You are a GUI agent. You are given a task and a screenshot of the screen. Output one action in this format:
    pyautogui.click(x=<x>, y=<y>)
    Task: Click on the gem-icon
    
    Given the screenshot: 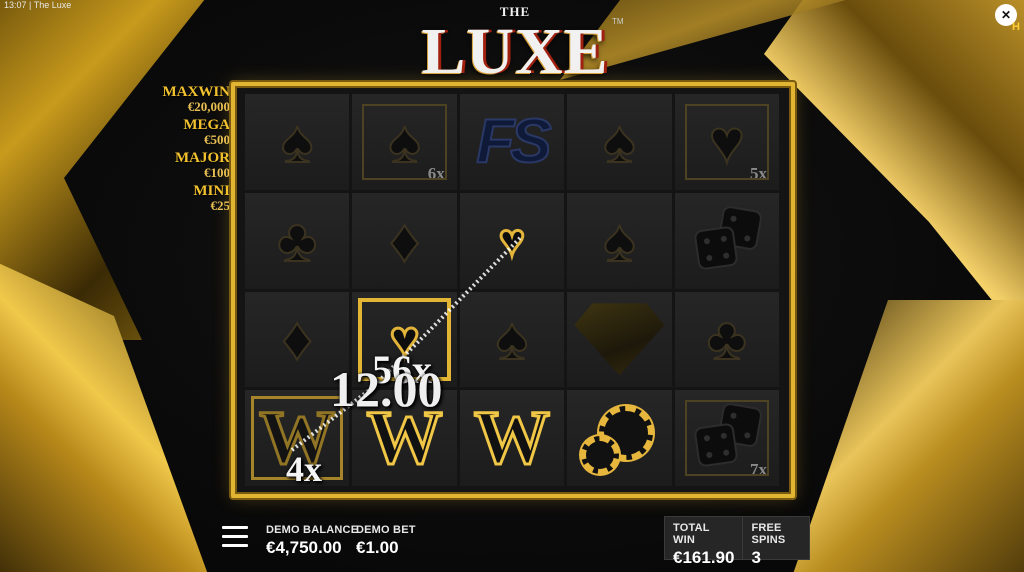 What is the action you would take?
    pyautogui.click(x=619, y=339)
    